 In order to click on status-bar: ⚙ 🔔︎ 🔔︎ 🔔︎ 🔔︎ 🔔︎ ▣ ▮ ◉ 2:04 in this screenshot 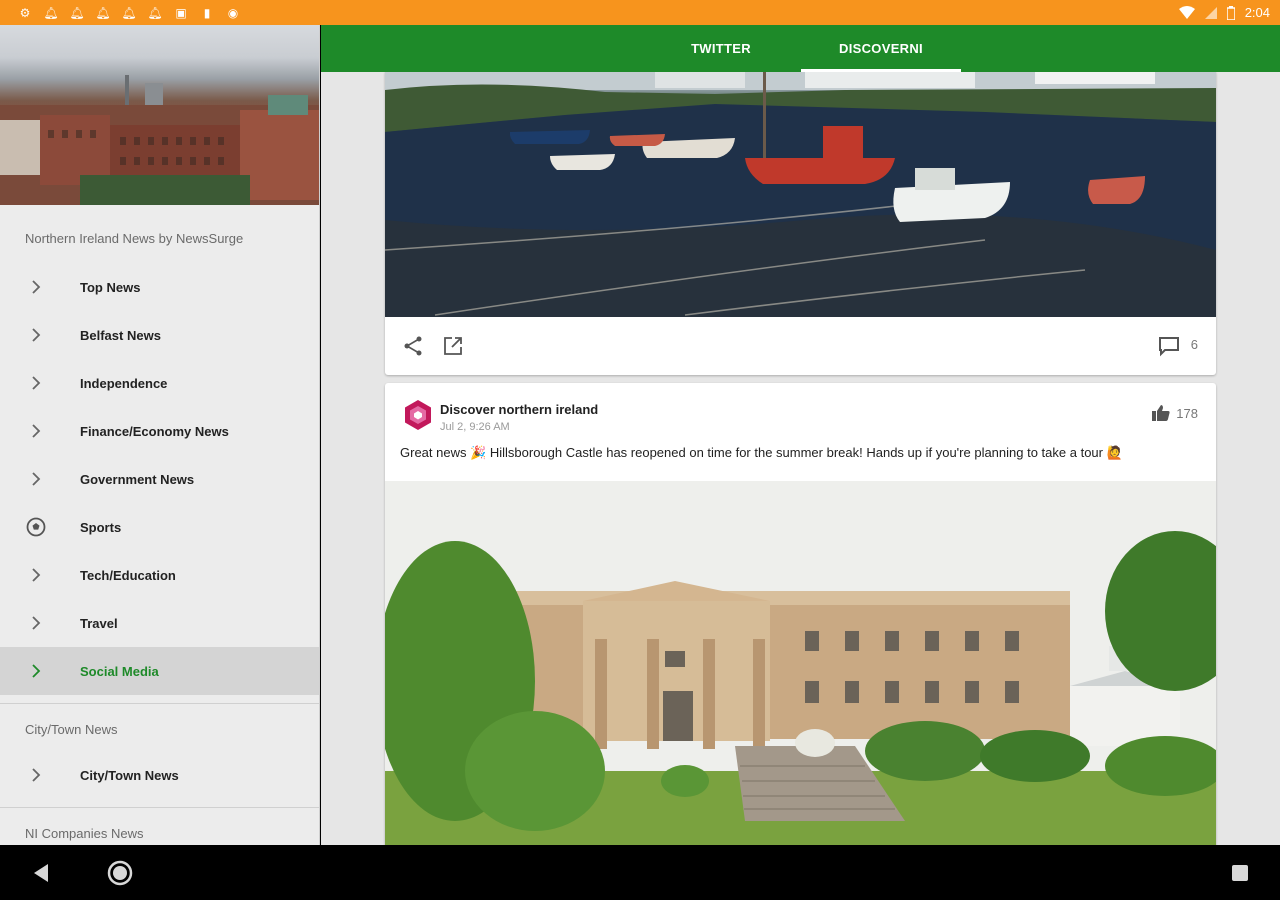, I will do `click(640, 12)`.